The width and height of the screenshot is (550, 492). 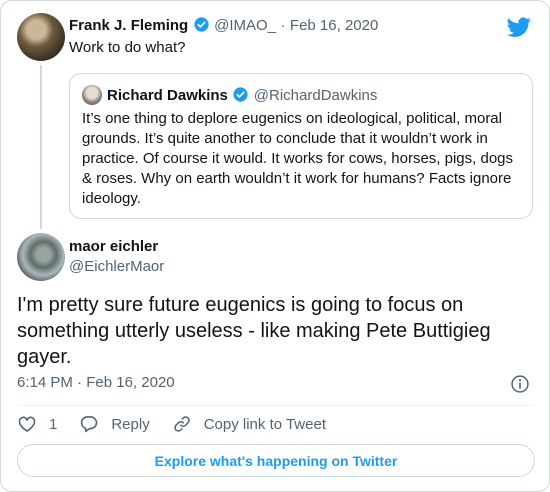 I want to click on main-author-name: maor eichler, so click(x=113, y=246).